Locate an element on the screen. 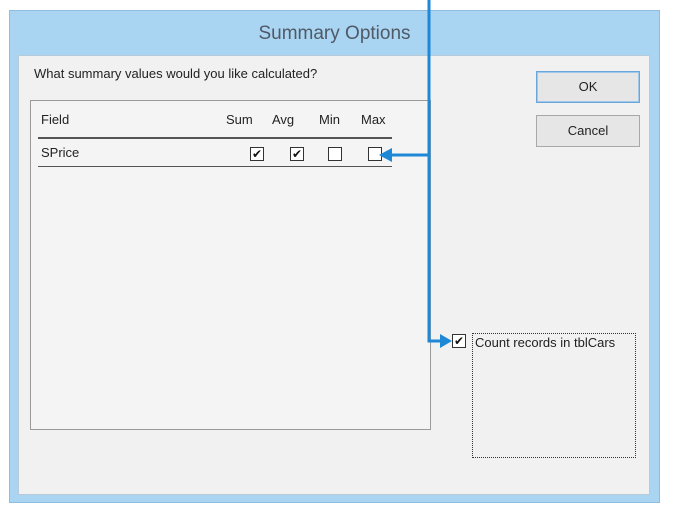  arrow-to-max-checkbox-line is located at coordinates (409, 78).